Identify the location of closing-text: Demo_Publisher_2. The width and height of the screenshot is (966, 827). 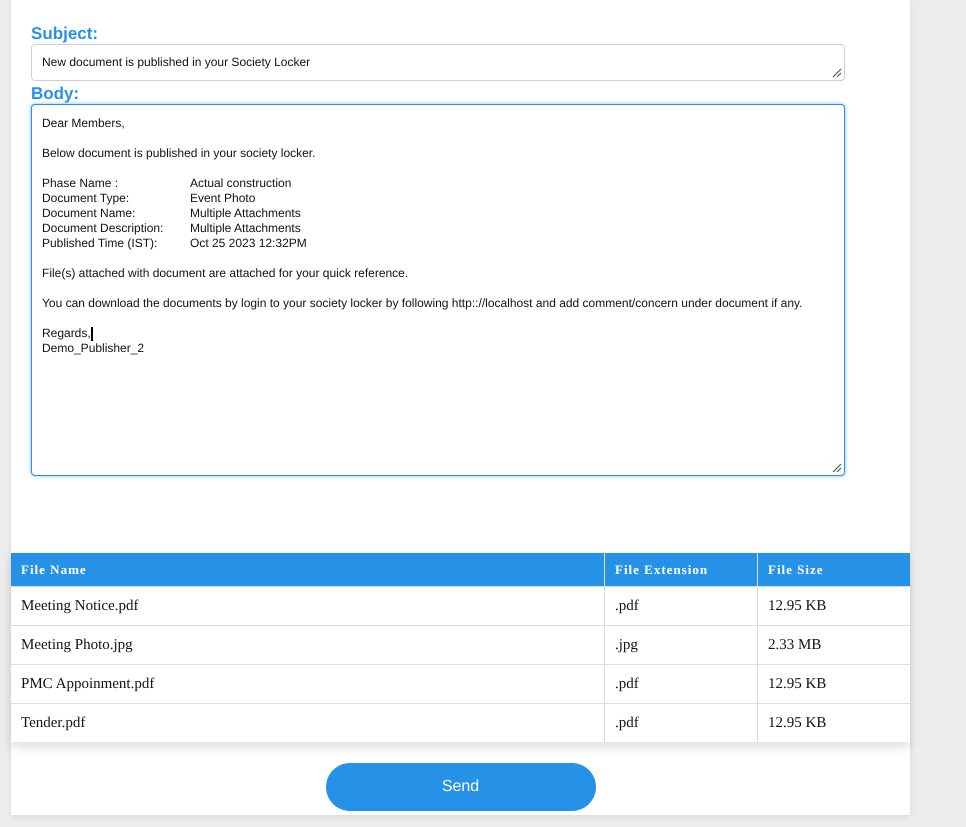
(93, 348).